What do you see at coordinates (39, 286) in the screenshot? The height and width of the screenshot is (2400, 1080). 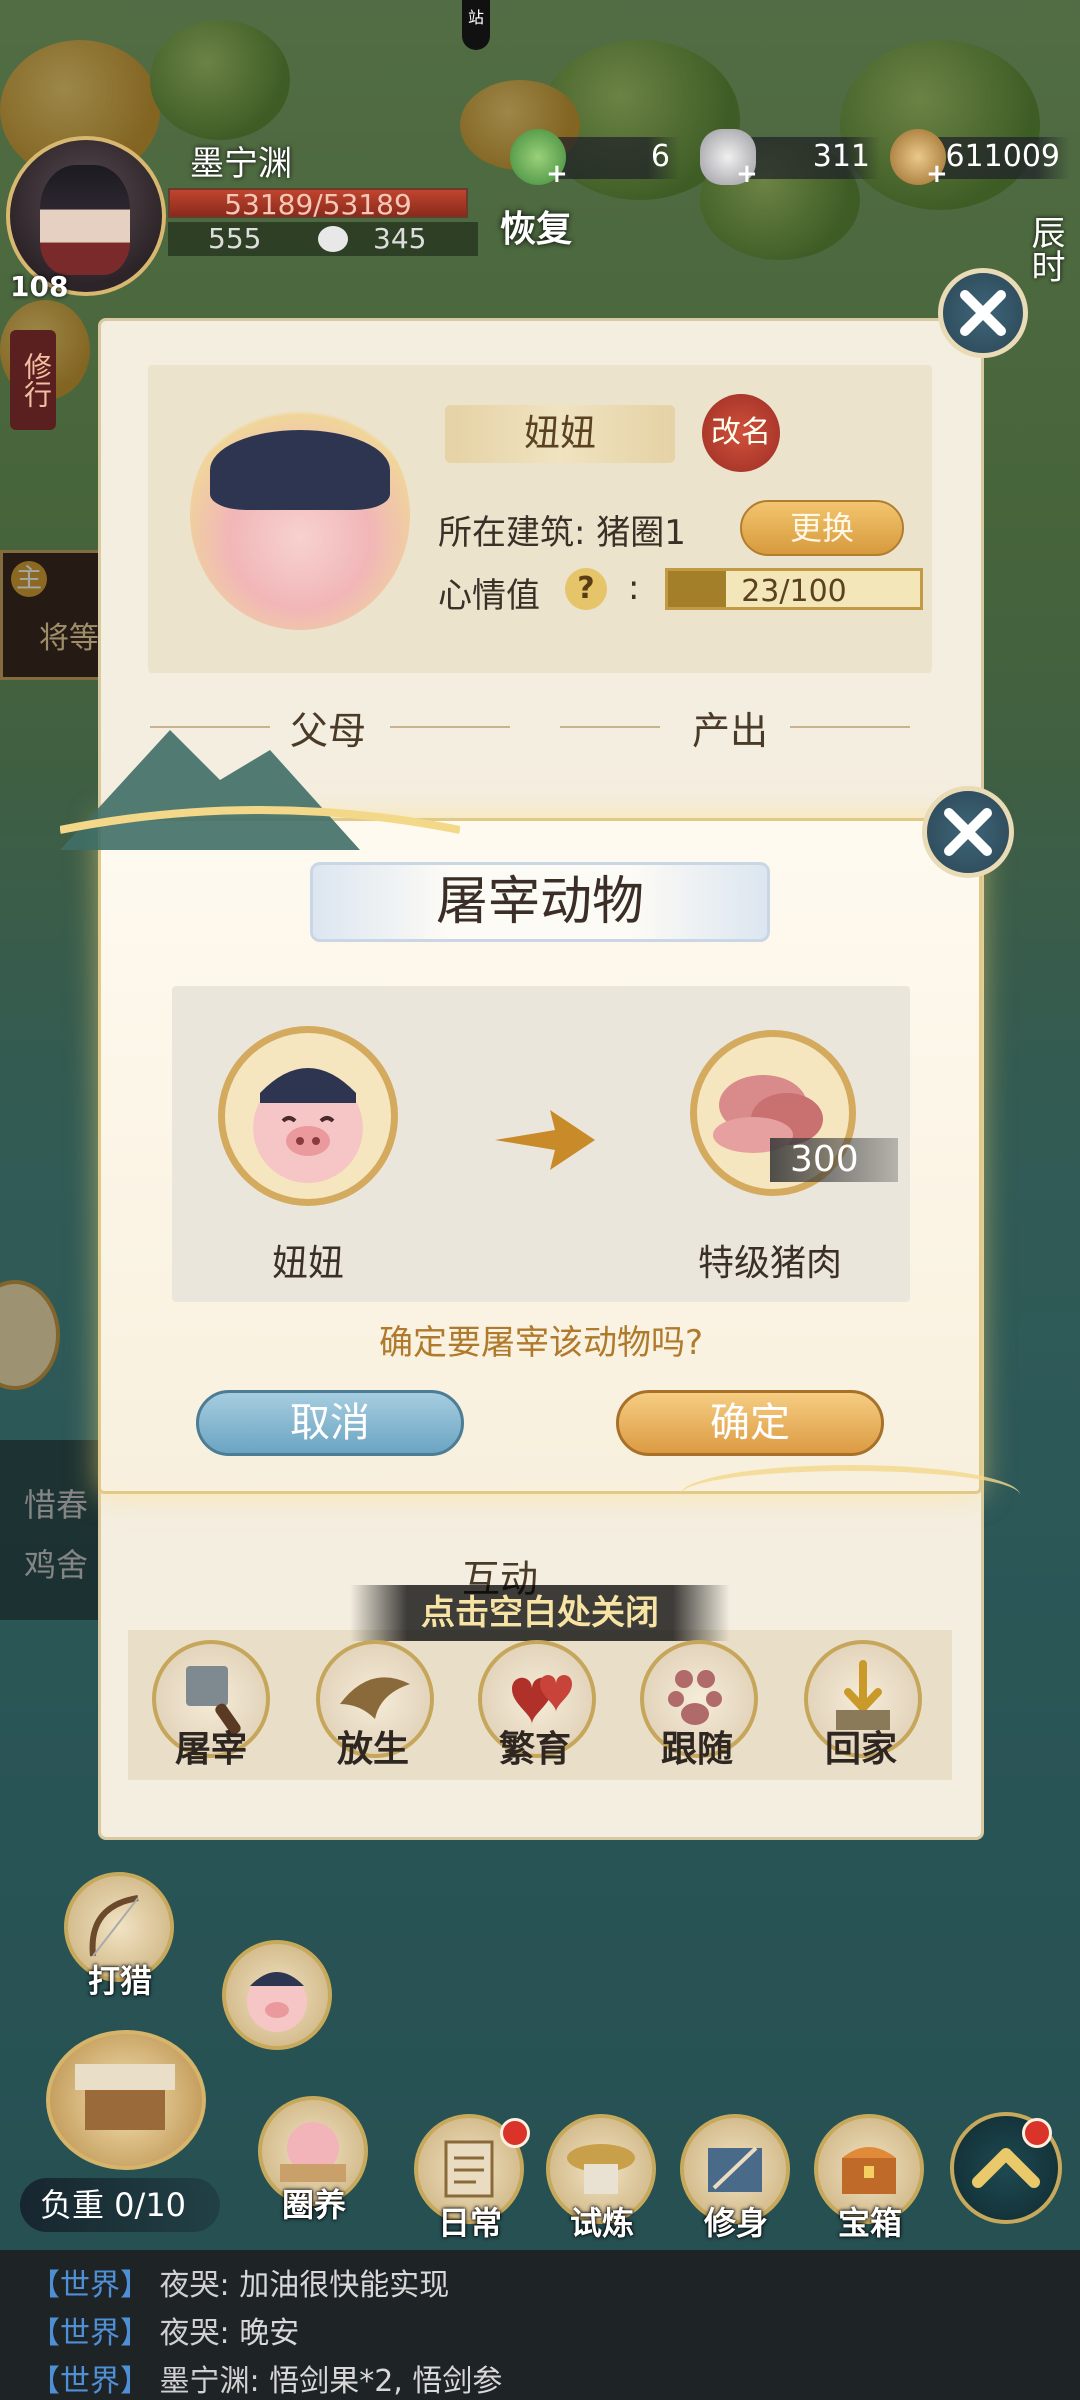 I see `player-level: 108` at bounding box center [39, 286].